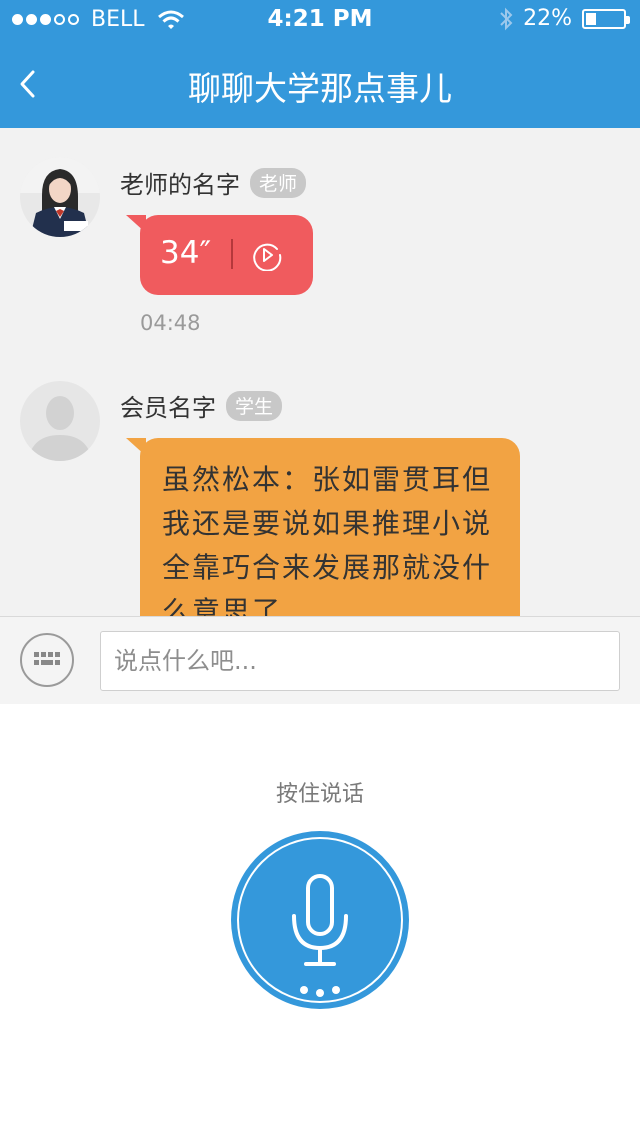 The image size is (640, 1136). What do you see at coordinates (254, 405) in the screenshot?
I see `role-badge: 学生` at bounding box center [254, 405].